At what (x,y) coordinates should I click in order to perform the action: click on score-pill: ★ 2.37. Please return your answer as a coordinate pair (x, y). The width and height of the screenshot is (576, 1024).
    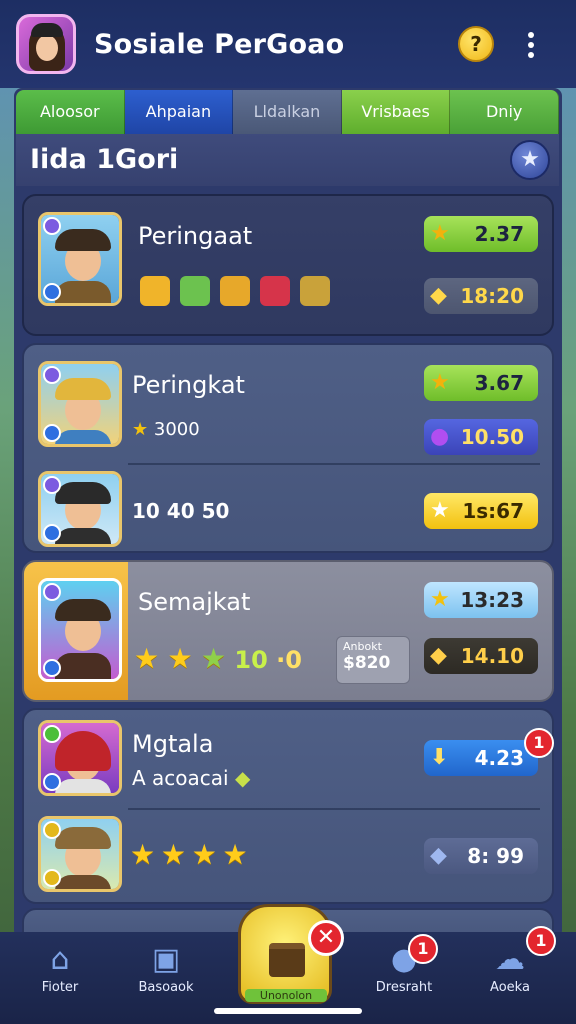
    Looking at the image, I should click on (481, 234).